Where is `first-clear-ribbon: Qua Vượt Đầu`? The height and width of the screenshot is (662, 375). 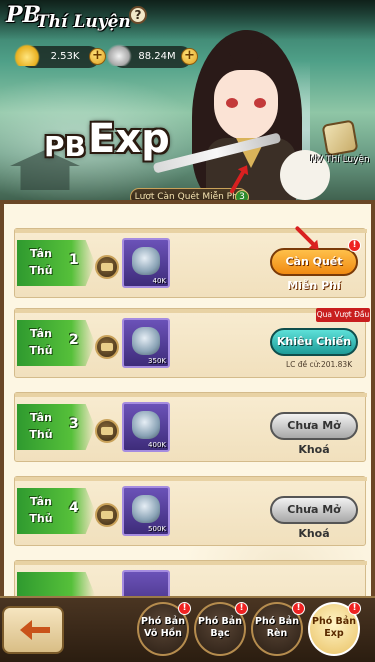
first-clear-ribbon: Qua Vượt Đầu is located at coordinates (343, 315).